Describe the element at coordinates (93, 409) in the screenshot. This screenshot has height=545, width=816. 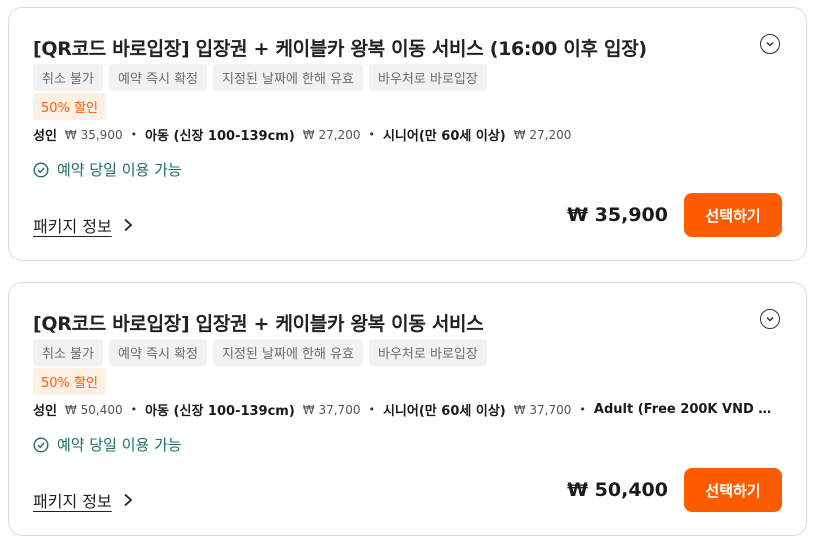
I see `price-value-adult: ₩ 50,400` at that location.